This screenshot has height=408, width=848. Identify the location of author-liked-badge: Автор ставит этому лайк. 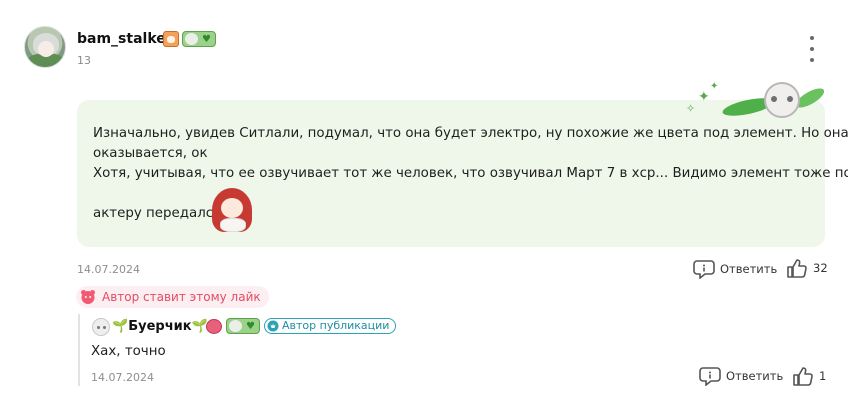
(172, 297).